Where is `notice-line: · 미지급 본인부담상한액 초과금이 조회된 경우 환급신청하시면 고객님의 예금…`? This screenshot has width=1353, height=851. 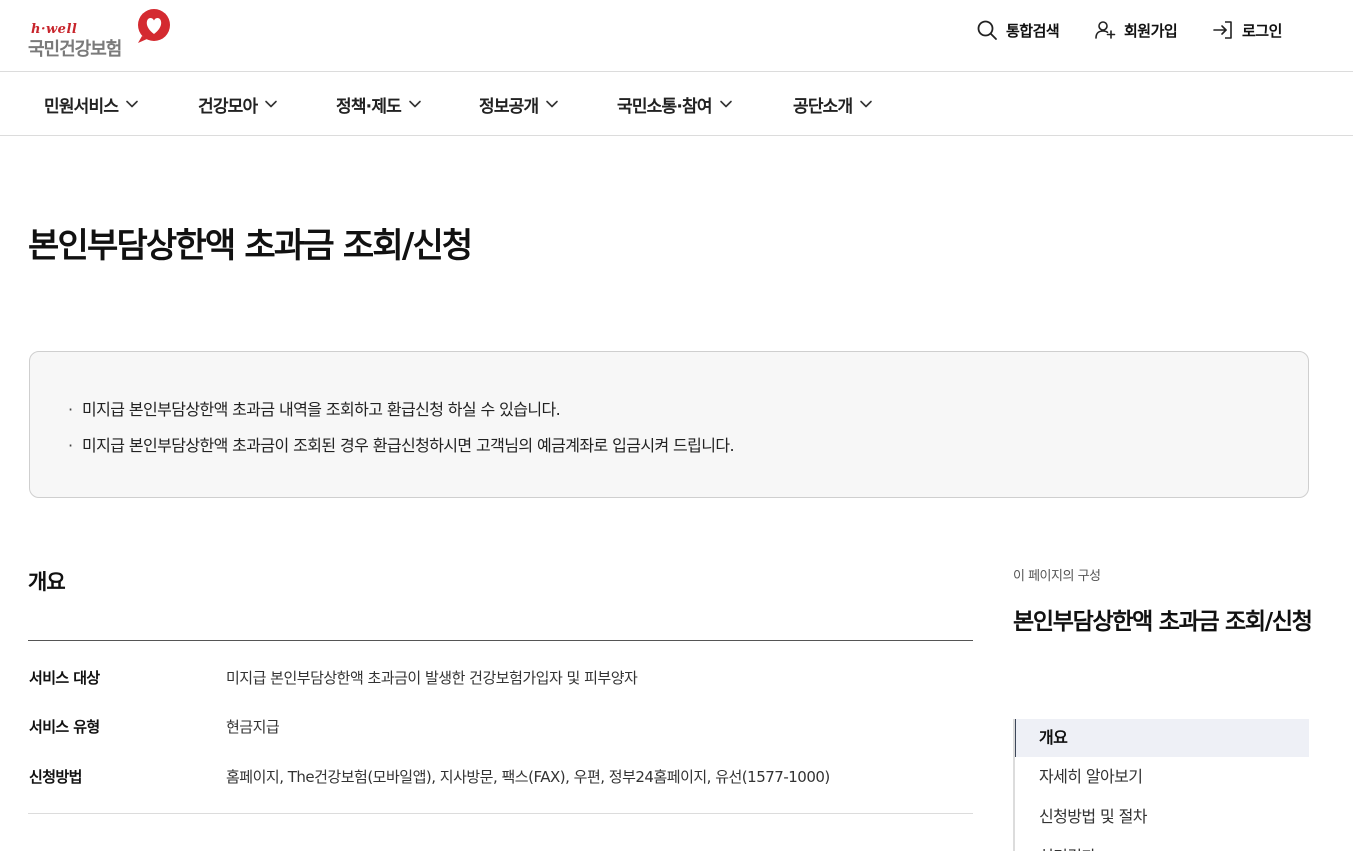
notice-line: · 미지급 본인부담상한액 초과금이 조회된 경우 환급신청하시면 고객님의 예금… is located at coordinates (401, 444).